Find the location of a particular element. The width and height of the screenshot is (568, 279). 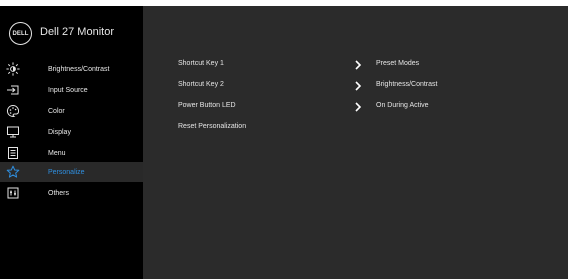

sidebar-item-label: Color is located at coordinates (56, 111).